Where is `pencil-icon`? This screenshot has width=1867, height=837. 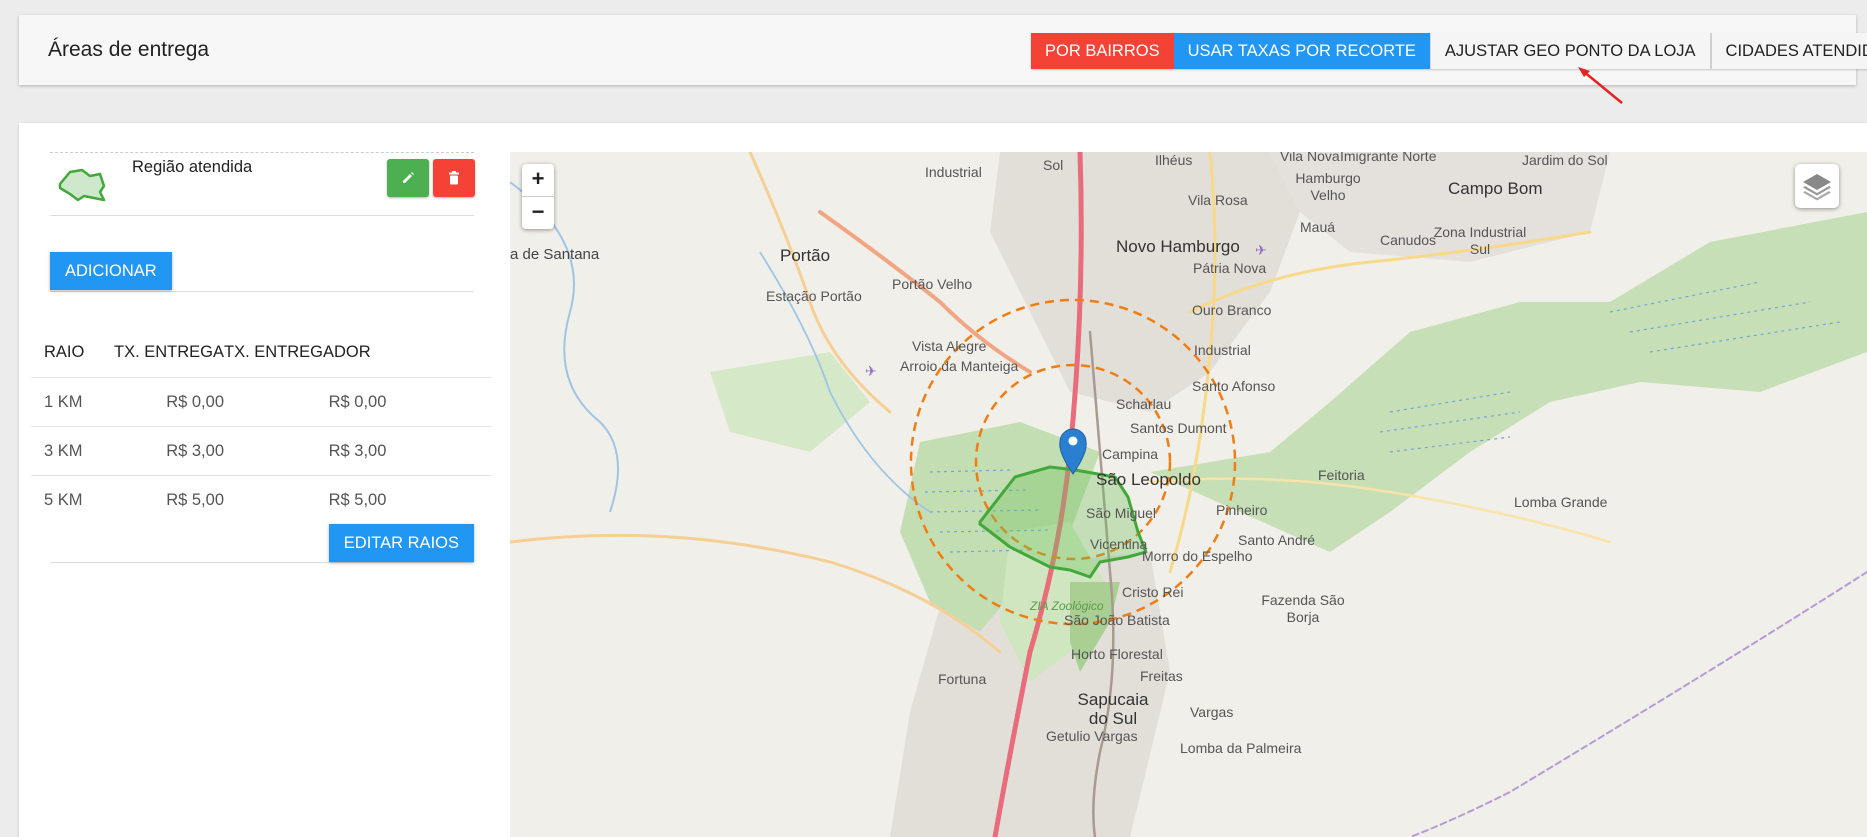 pencil-icon is located at coordinates (408, 177).